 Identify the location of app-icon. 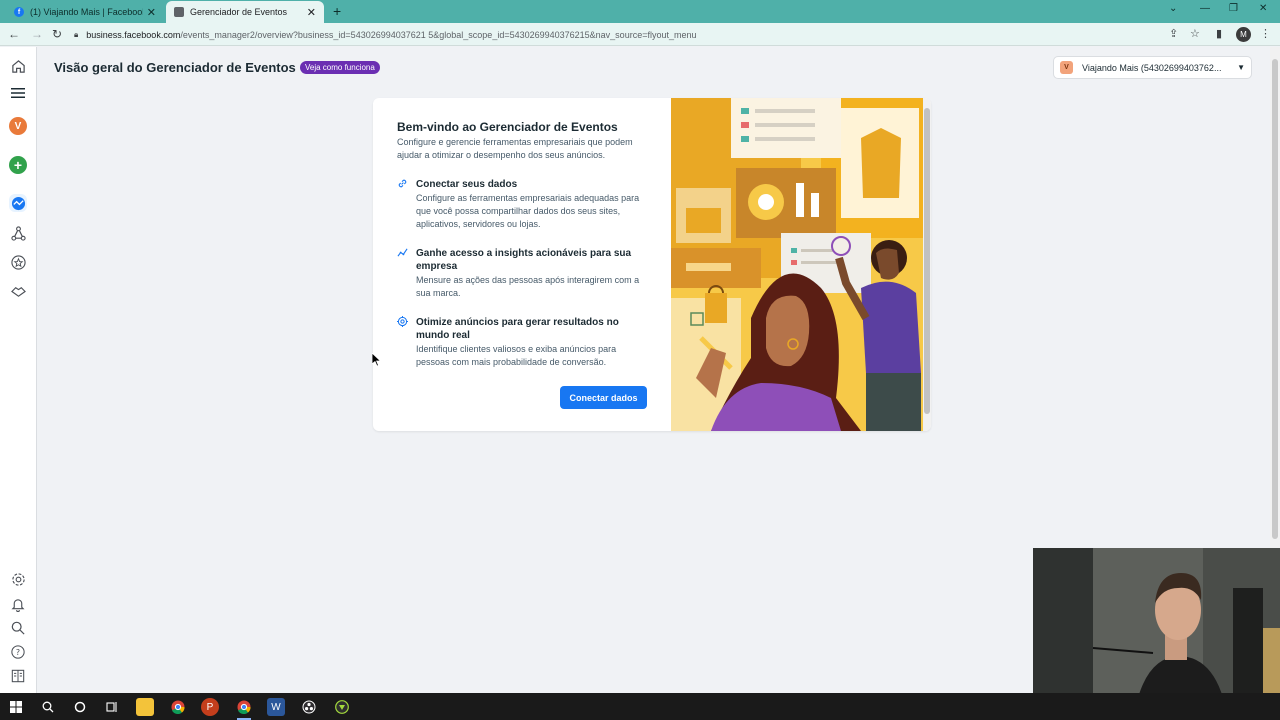
(342, 707).